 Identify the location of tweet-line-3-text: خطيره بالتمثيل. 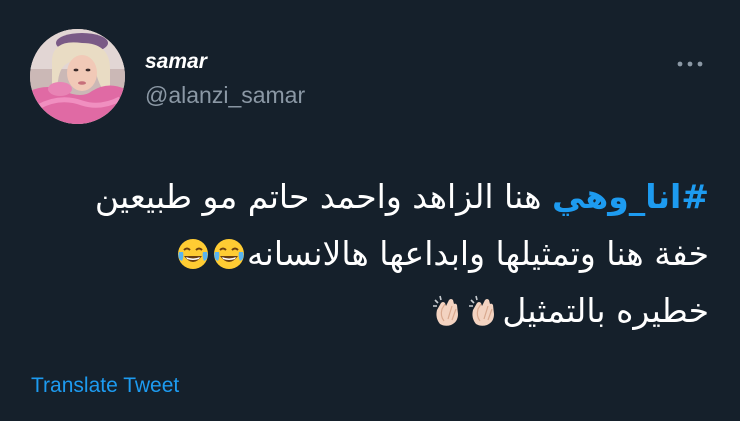
(605, 310).